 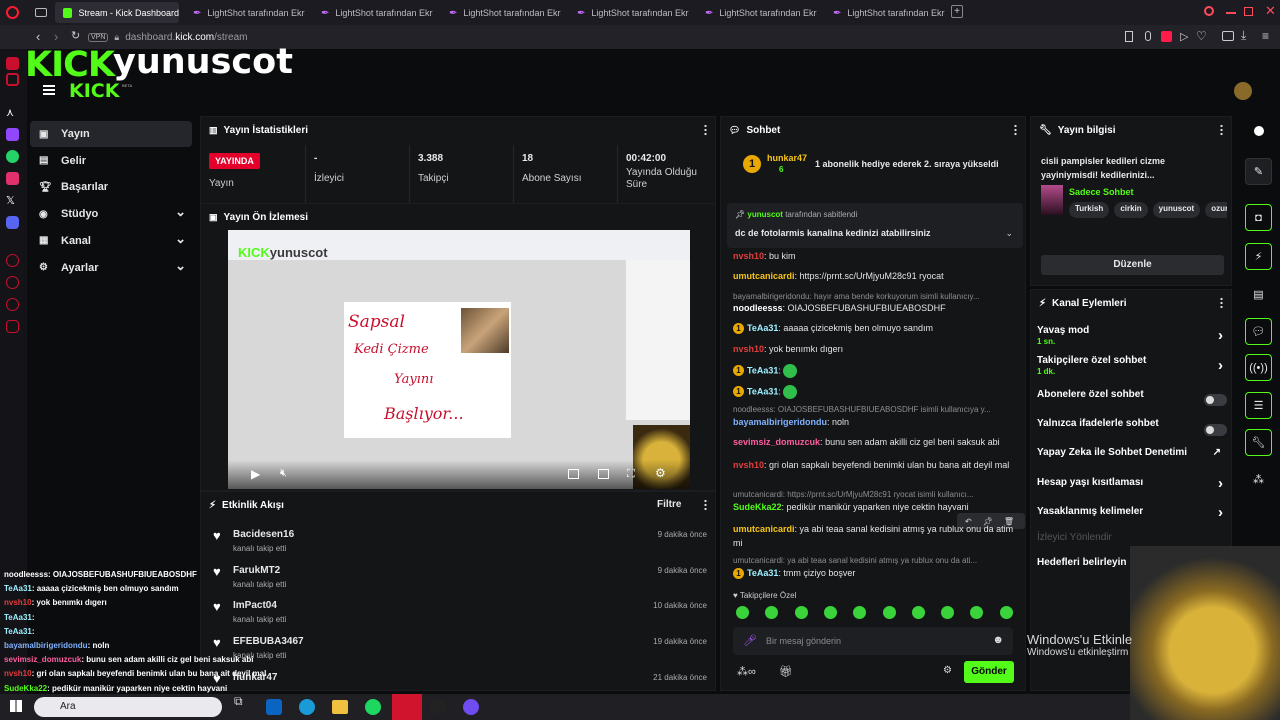 What do you see at coordinates (1258, 217) in the screenshot?
I see `camera-button: ◘` at bounding box center [1258, 217].